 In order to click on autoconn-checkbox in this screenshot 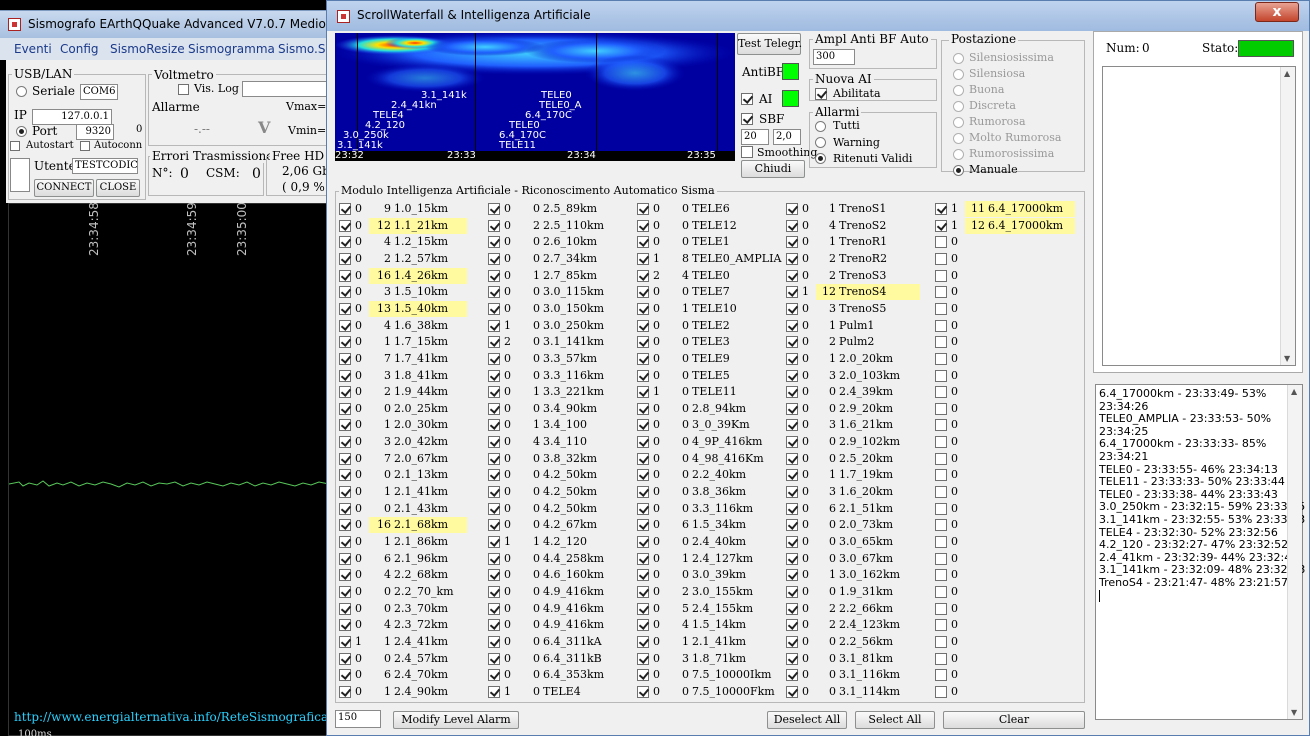, I will do `click(85, 146)`.